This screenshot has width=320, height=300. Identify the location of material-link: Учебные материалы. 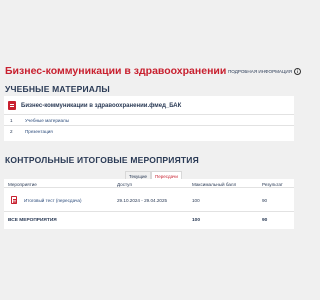
(47, 120).